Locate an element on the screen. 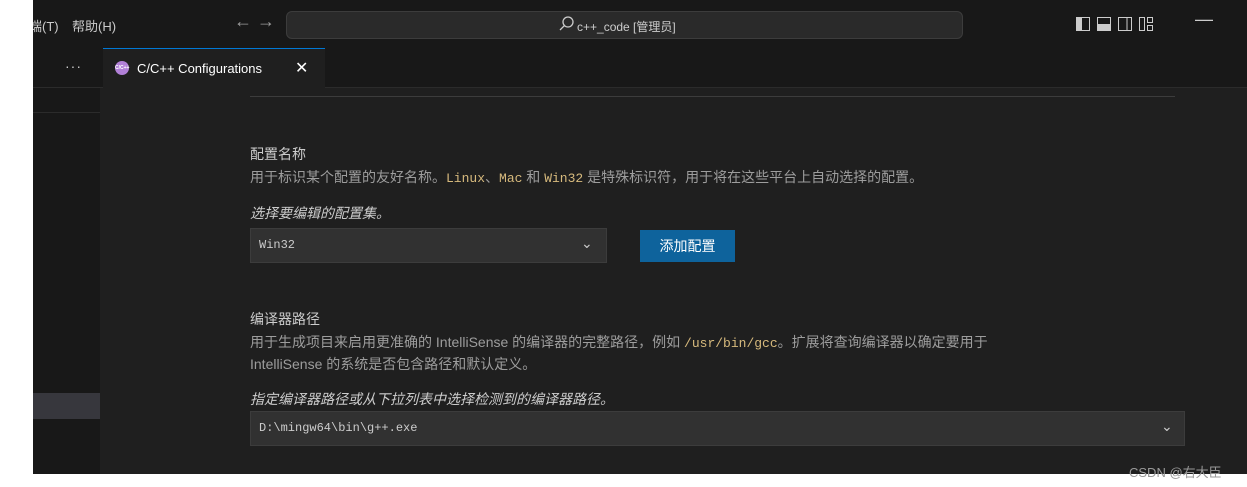 The width and height of the screenshot is (1247, 487). command-center: c++_code [管理员] is located at coordinates (624, 25).